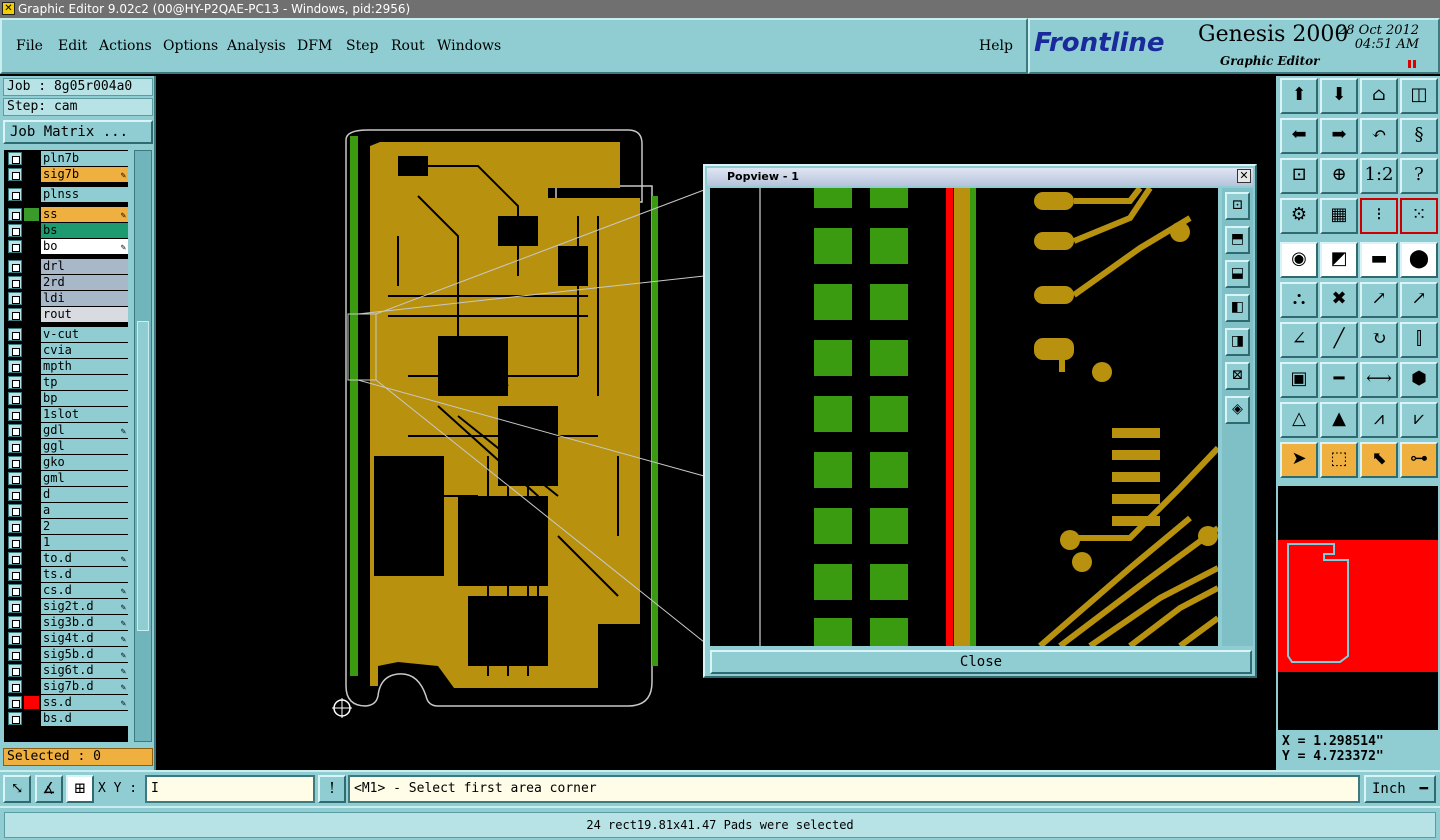 The width and height of the screenshot is (1440, 840). I want to click on layer-name: sig5b.d ✎, so click(84, 654).